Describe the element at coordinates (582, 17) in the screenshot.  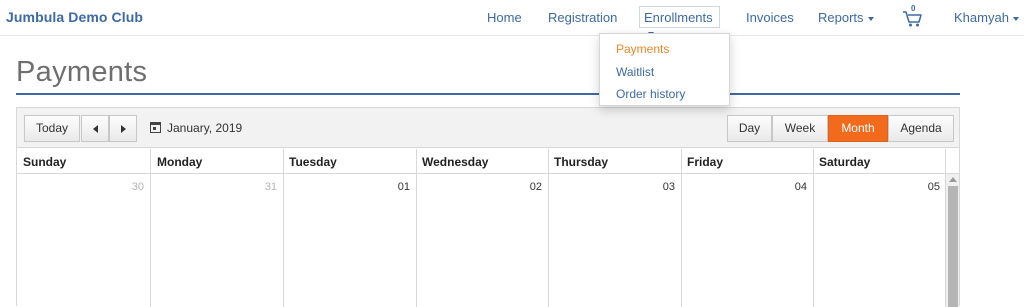
I see `nav-registration: Registration` at that location.